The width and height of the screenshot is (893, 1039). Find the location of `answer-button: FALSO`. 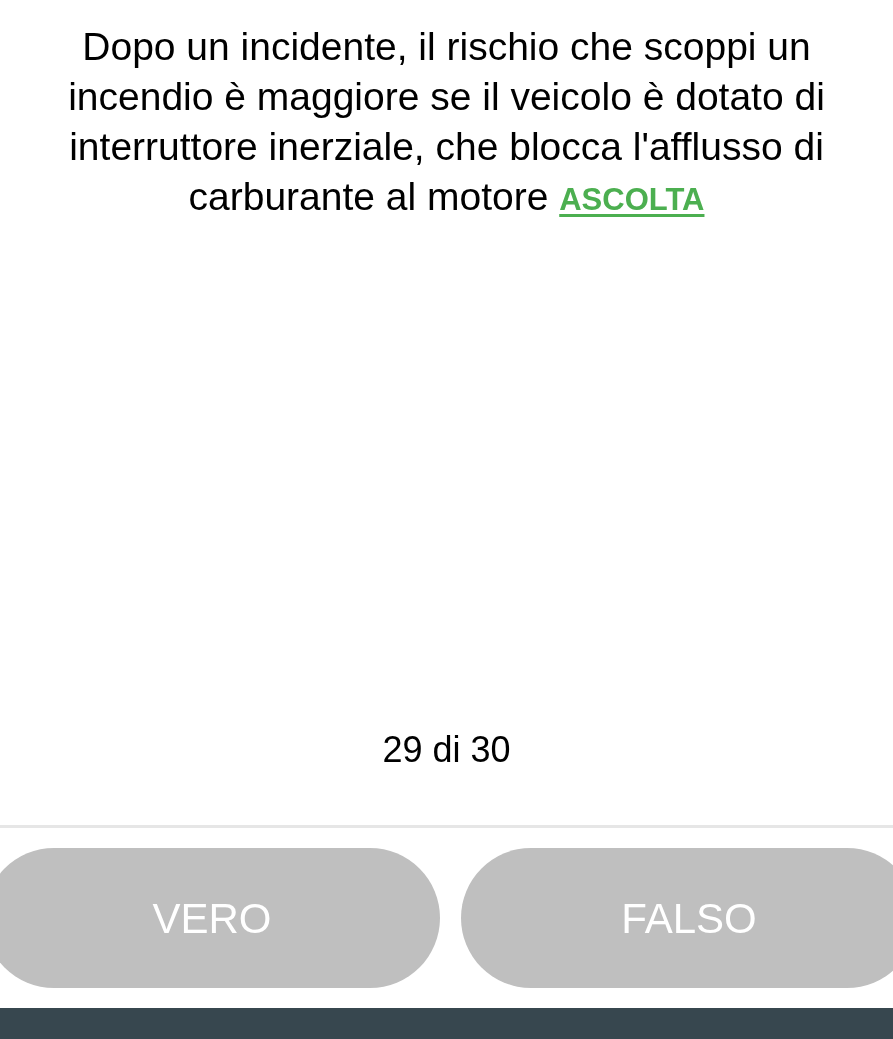

answer-button: FALSO is located at coordinates (677, 918).